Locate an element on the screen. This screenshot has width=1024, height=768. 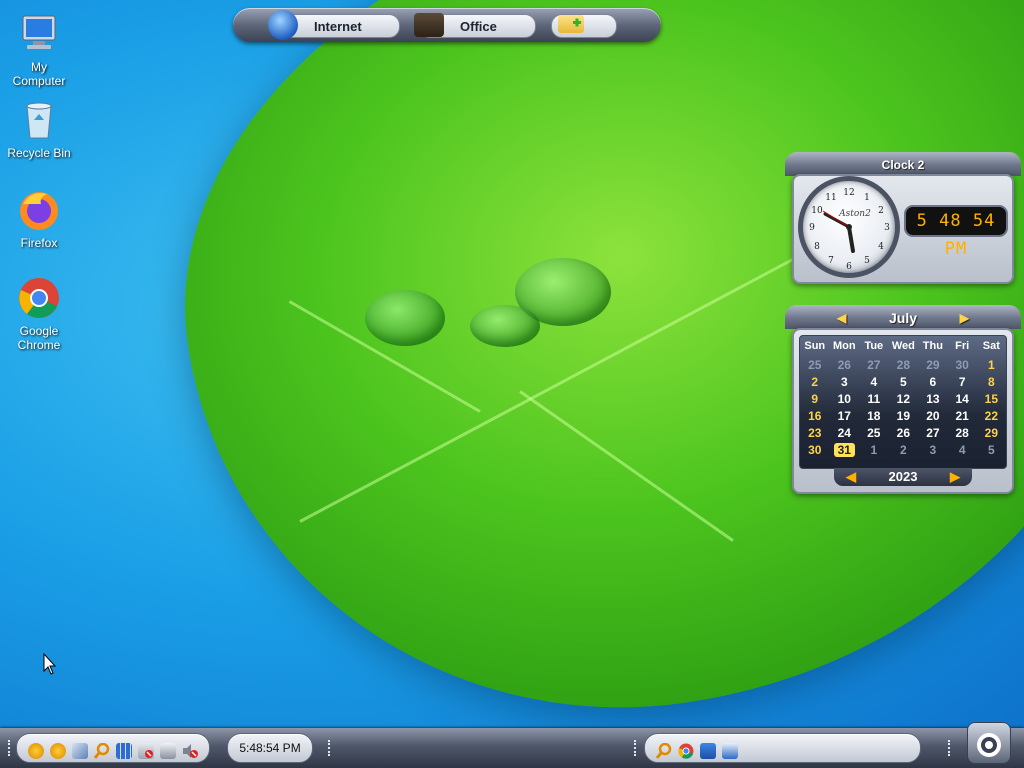
svg-text: 12 is located at coordinates (848, 193).